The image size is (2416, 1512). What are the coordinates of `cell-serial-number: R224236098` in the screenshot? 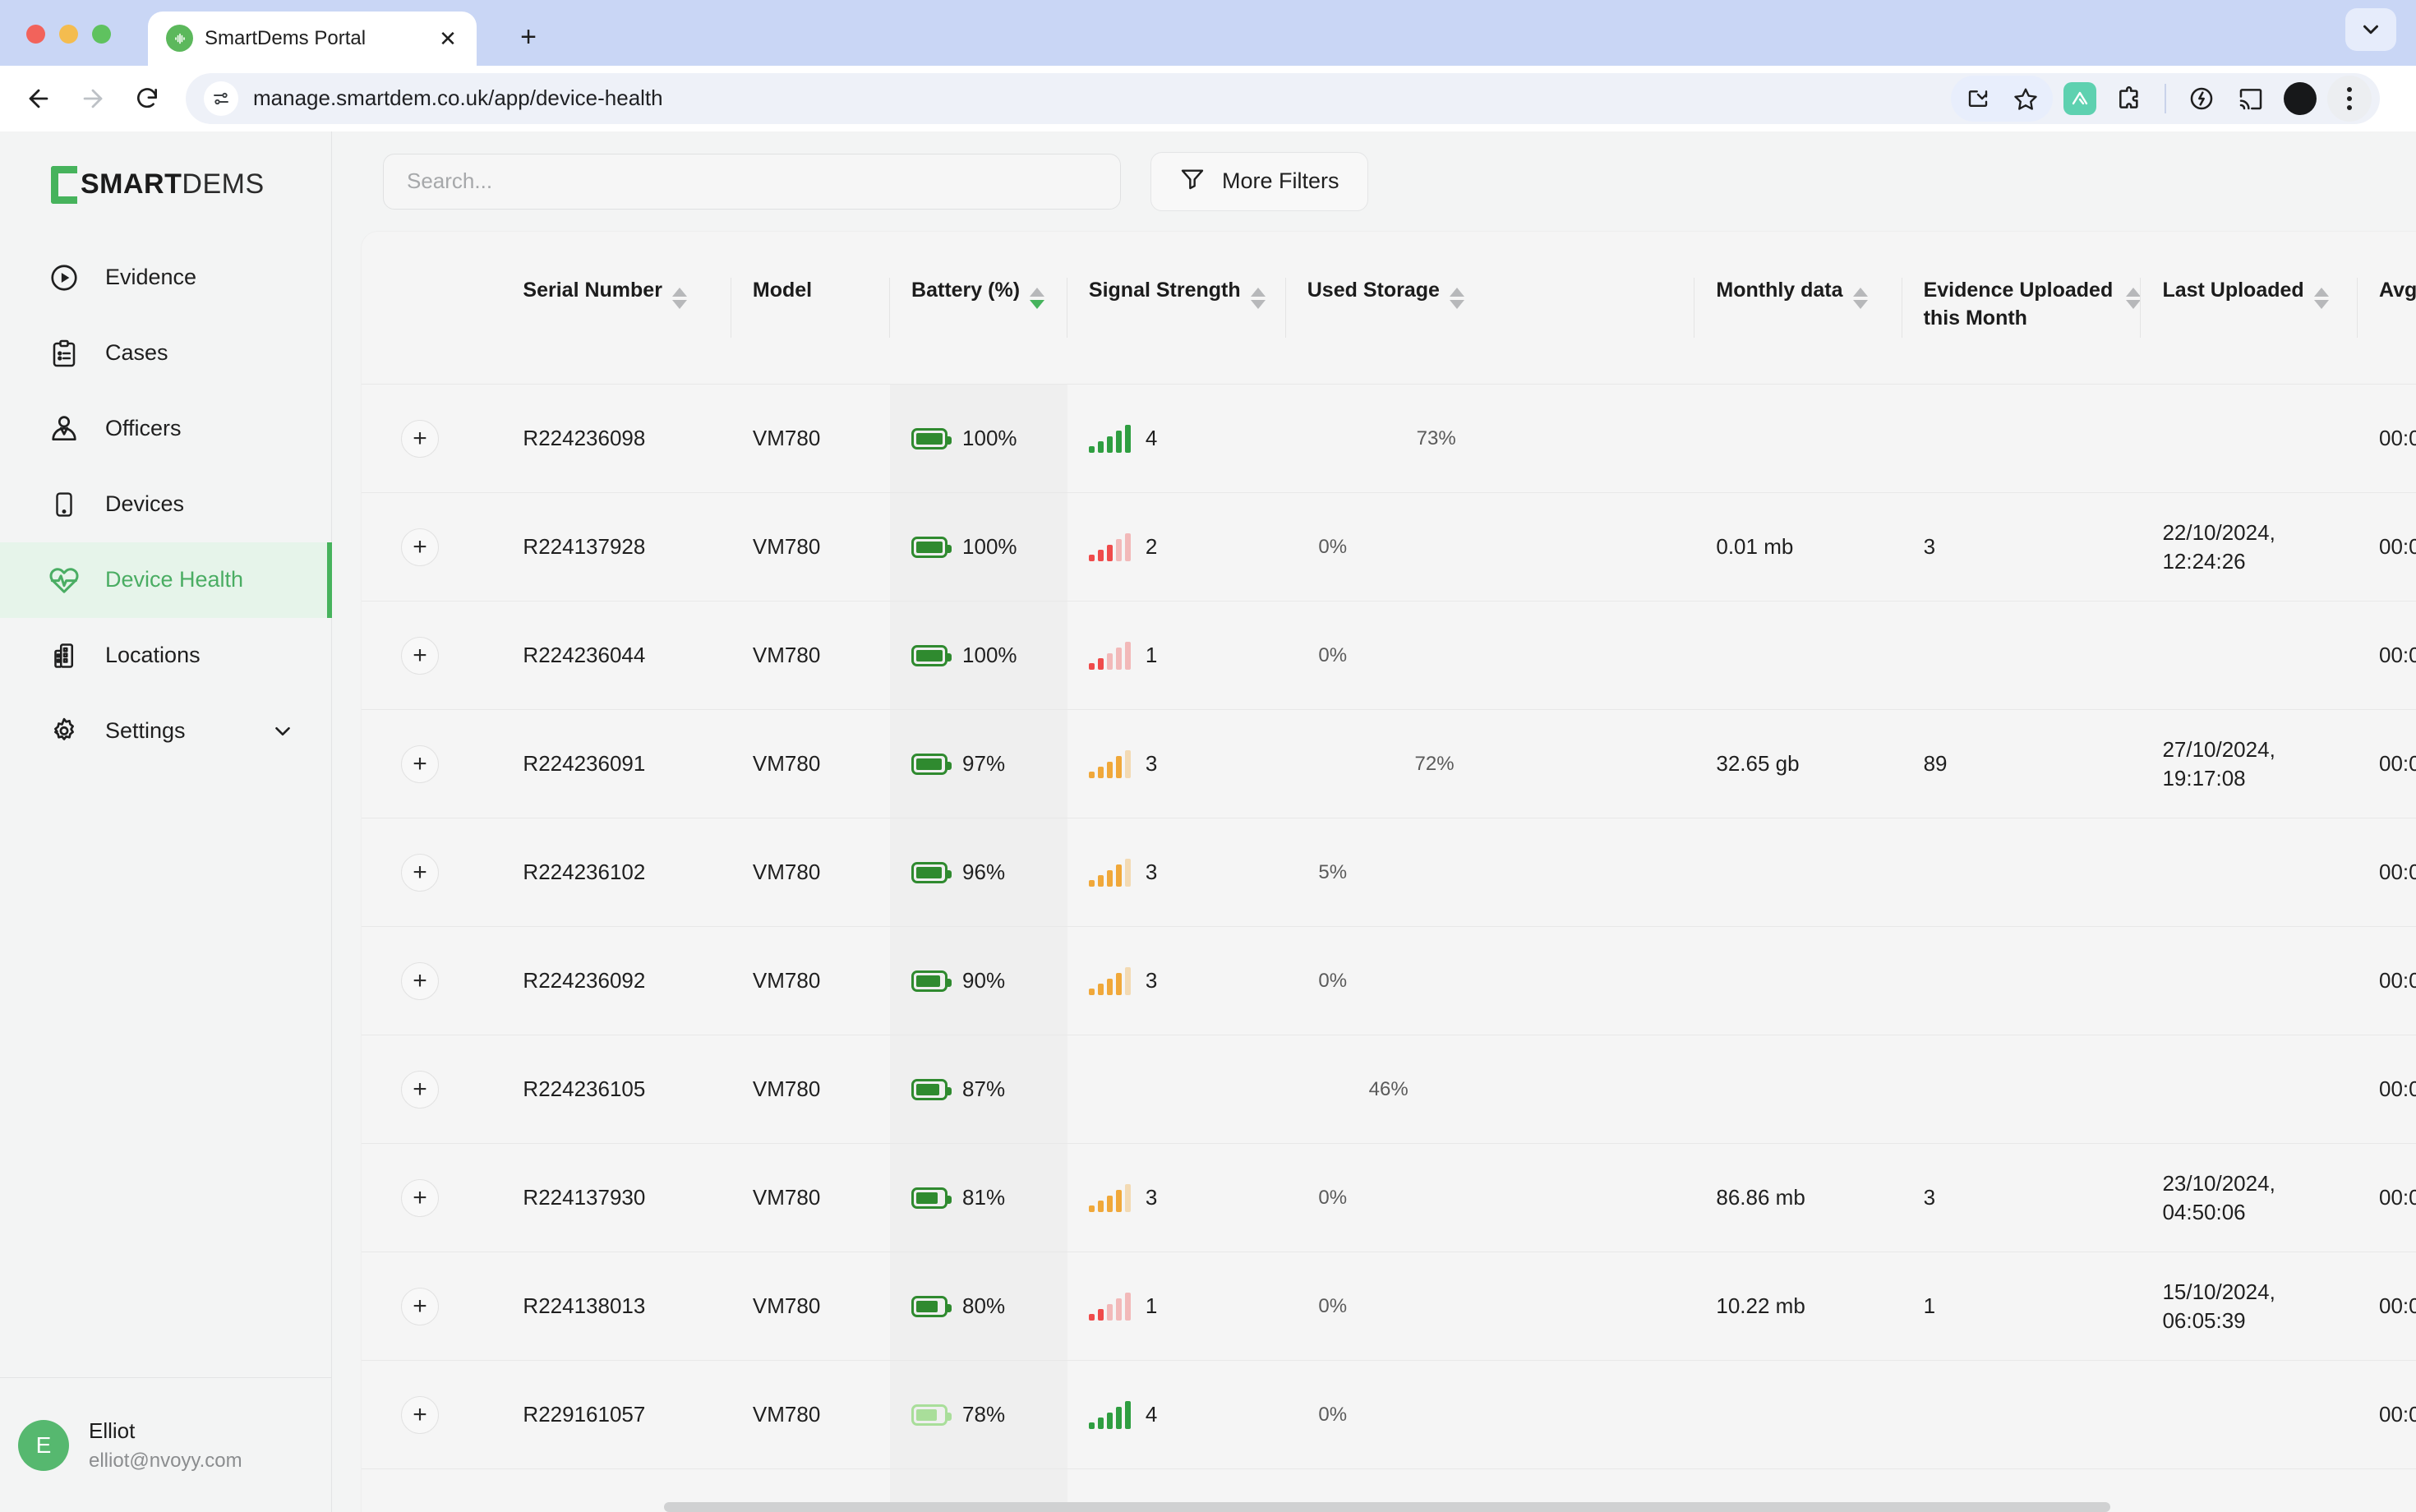 It's located at (585, 438).